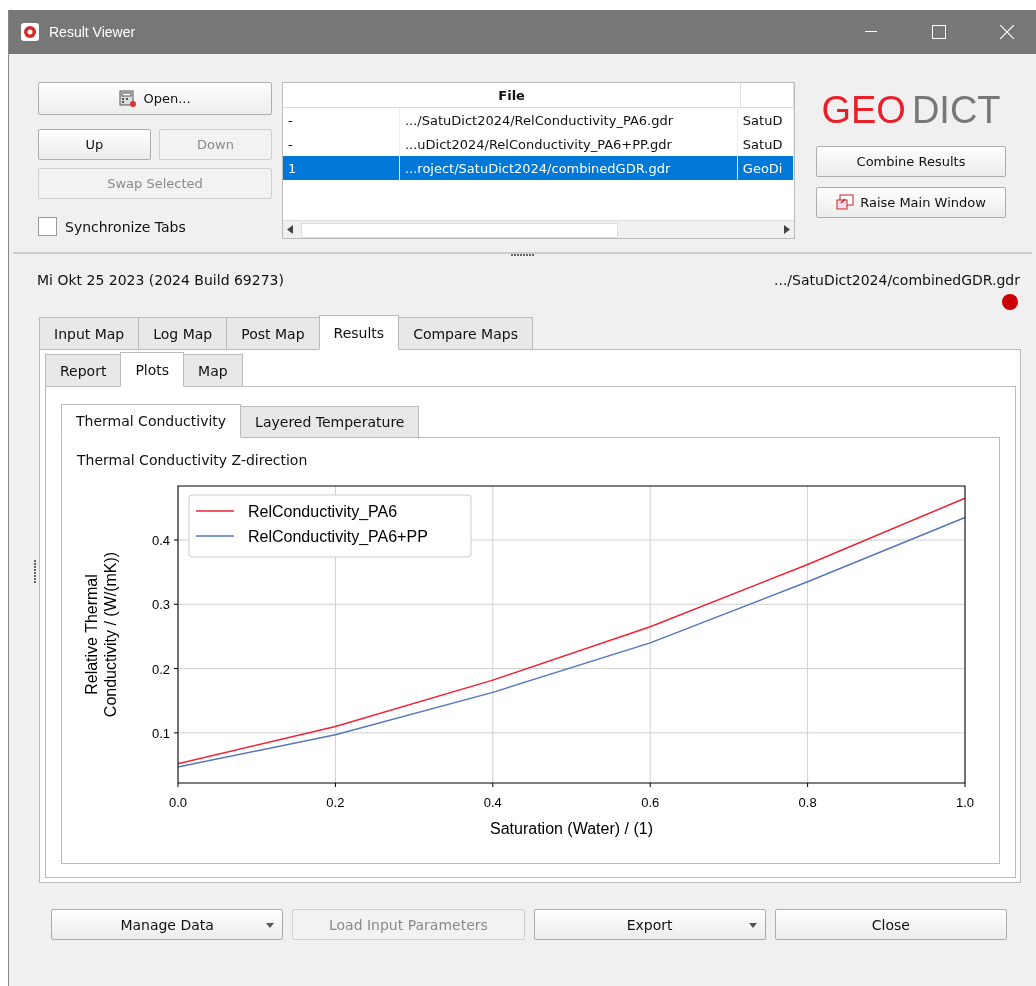  What do you see at coordinates (765, 168) in the screenshot?
I see `table-cell: GeoDi` at bounding box center [765, 168].